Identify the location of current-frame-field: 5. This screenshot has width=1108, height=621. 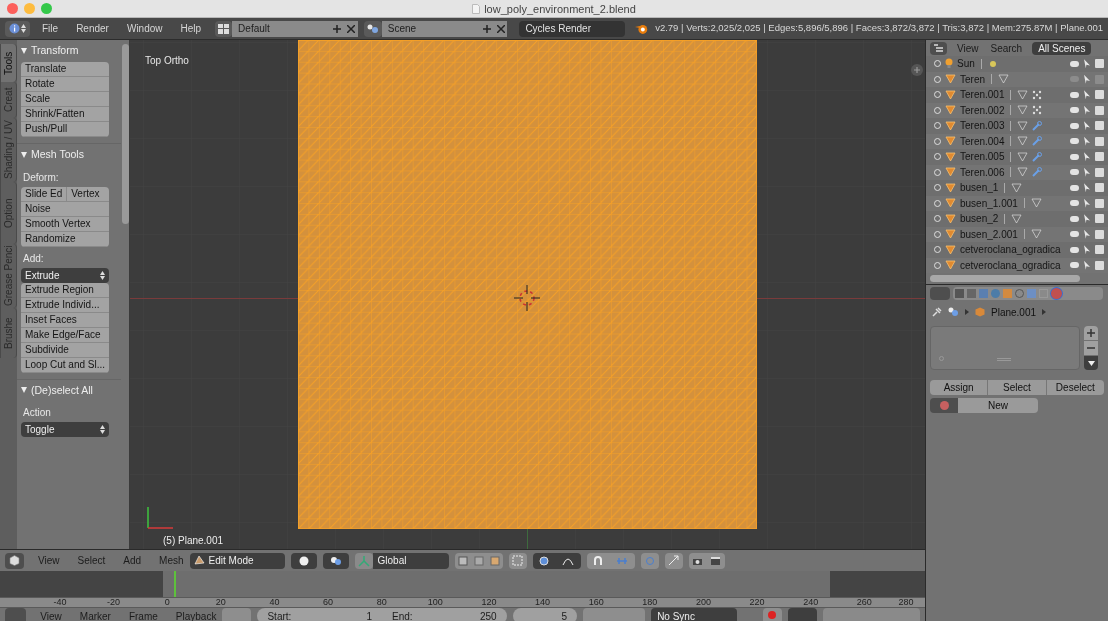
(545, 614).